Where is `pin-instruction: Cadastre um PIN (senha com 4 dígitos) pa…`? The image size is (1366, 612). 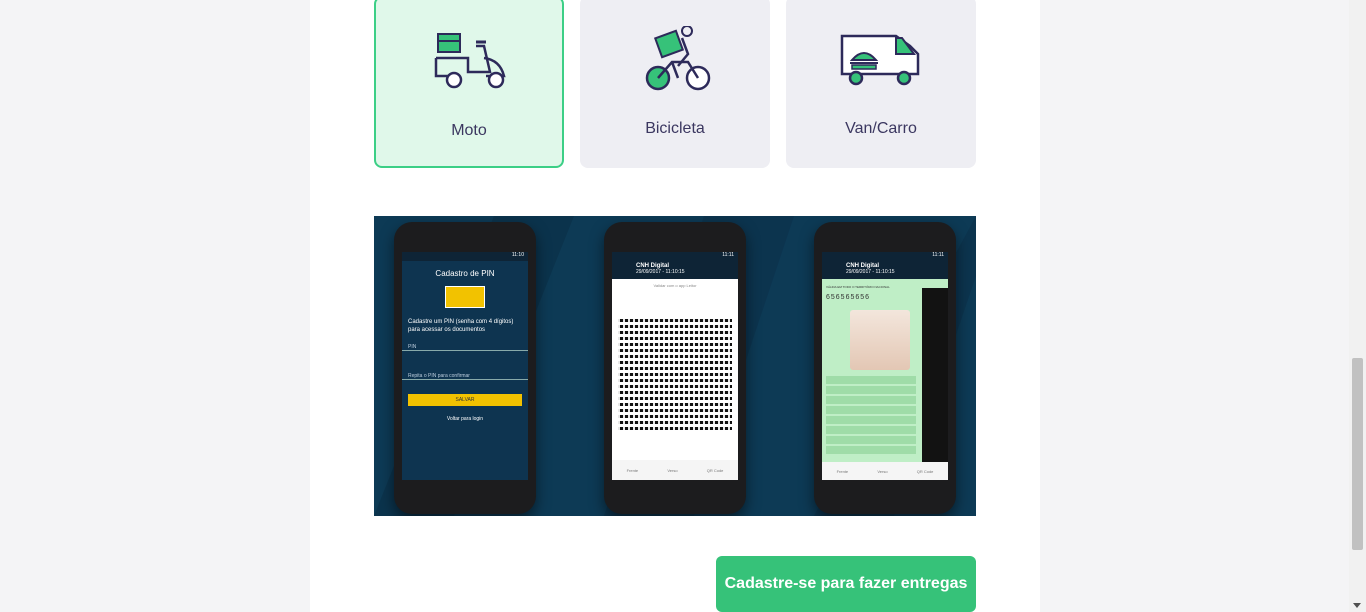
pin-instruction: Cadastre um PIN (senha com 4 dígitos) pa… is located at coordinates (461, 326).